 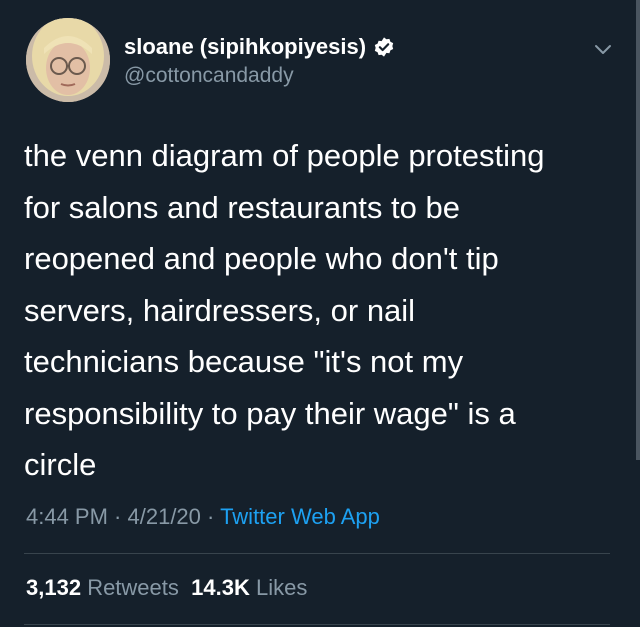 I want to click on chevron-down-icon, so click(x=603, y=49).